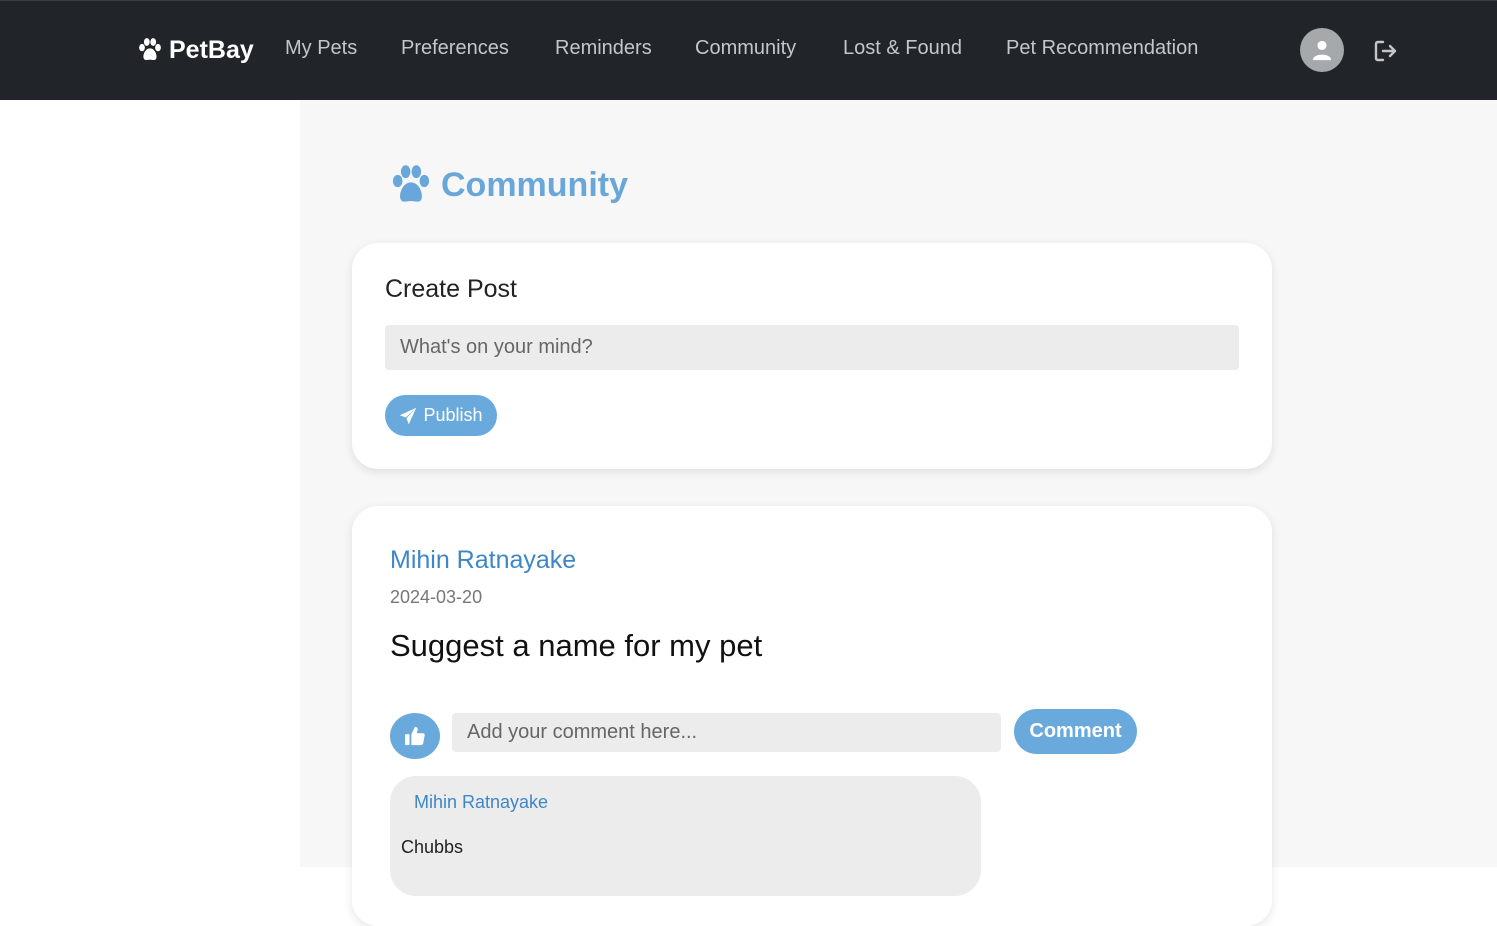  I want to click on nav-my-pets: My Pets, so click(321, 48).